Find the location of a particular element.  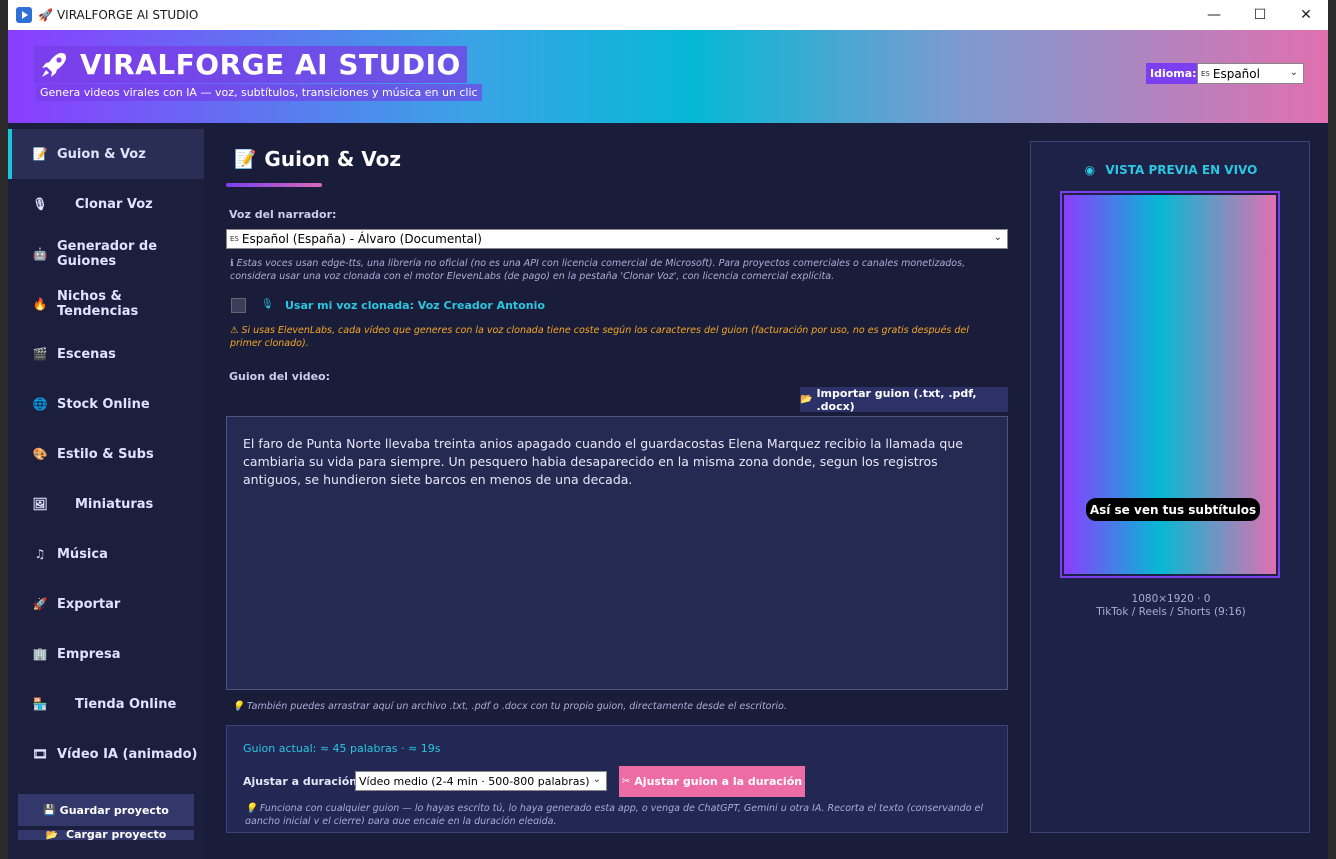

sidebar-item-video-ia: 🎞 Vídeo IA (animado) is located at coordinates (106, 754).